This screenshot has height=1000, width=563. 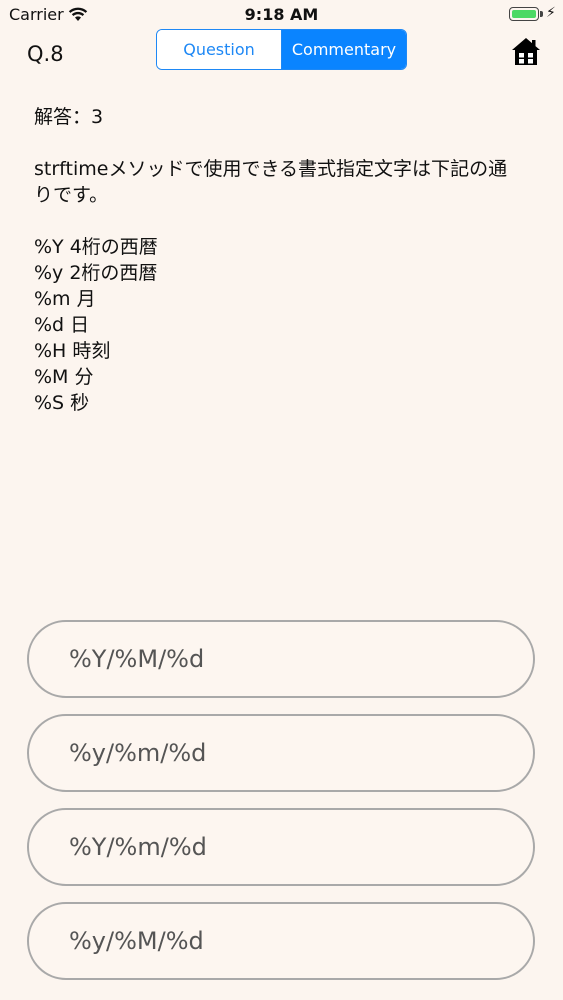 What do you see at coordinates (45, 54) in the screenshot?
I see `question-number: Q.8` at bounding box center [45, 54].